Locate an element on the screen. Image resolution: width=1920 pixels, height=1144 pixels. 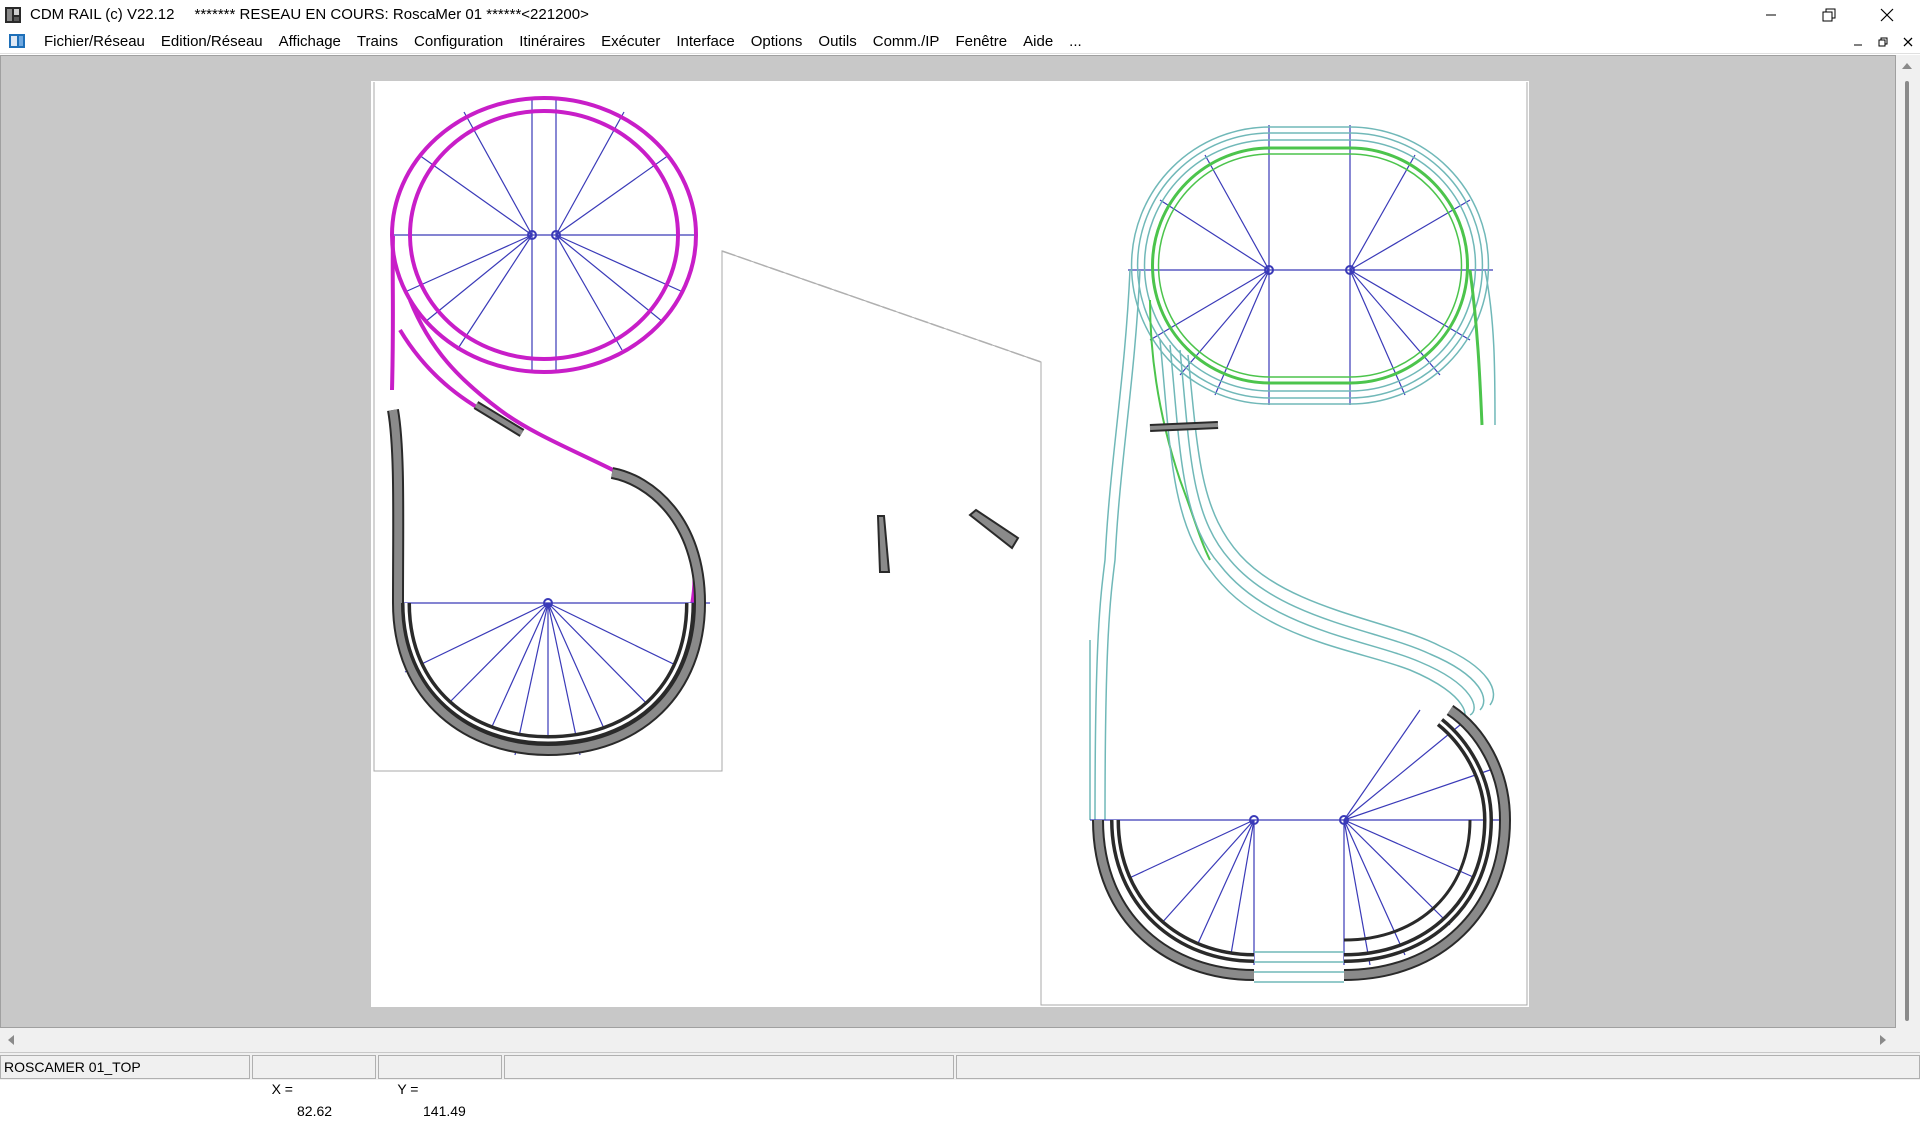
child-close-button is located at coordinates (1908, 42).